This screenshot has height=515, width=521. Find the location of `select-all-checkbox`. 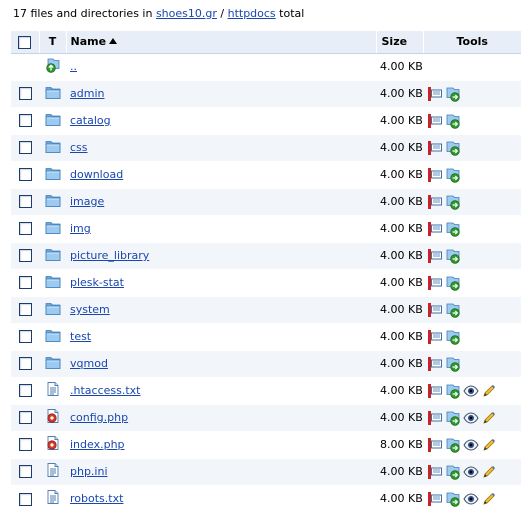

select-all-checkbox is located at coordinates (25, 42).